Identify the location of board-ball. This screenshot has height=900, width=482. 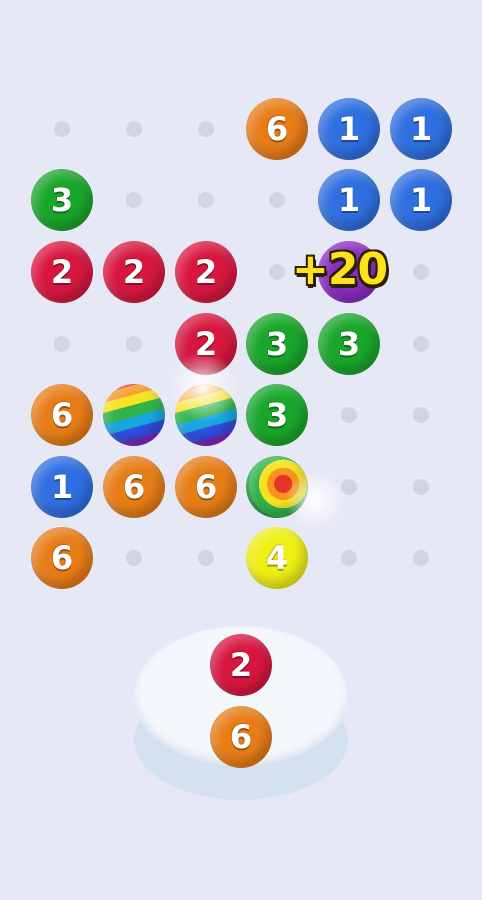
(134, 415).